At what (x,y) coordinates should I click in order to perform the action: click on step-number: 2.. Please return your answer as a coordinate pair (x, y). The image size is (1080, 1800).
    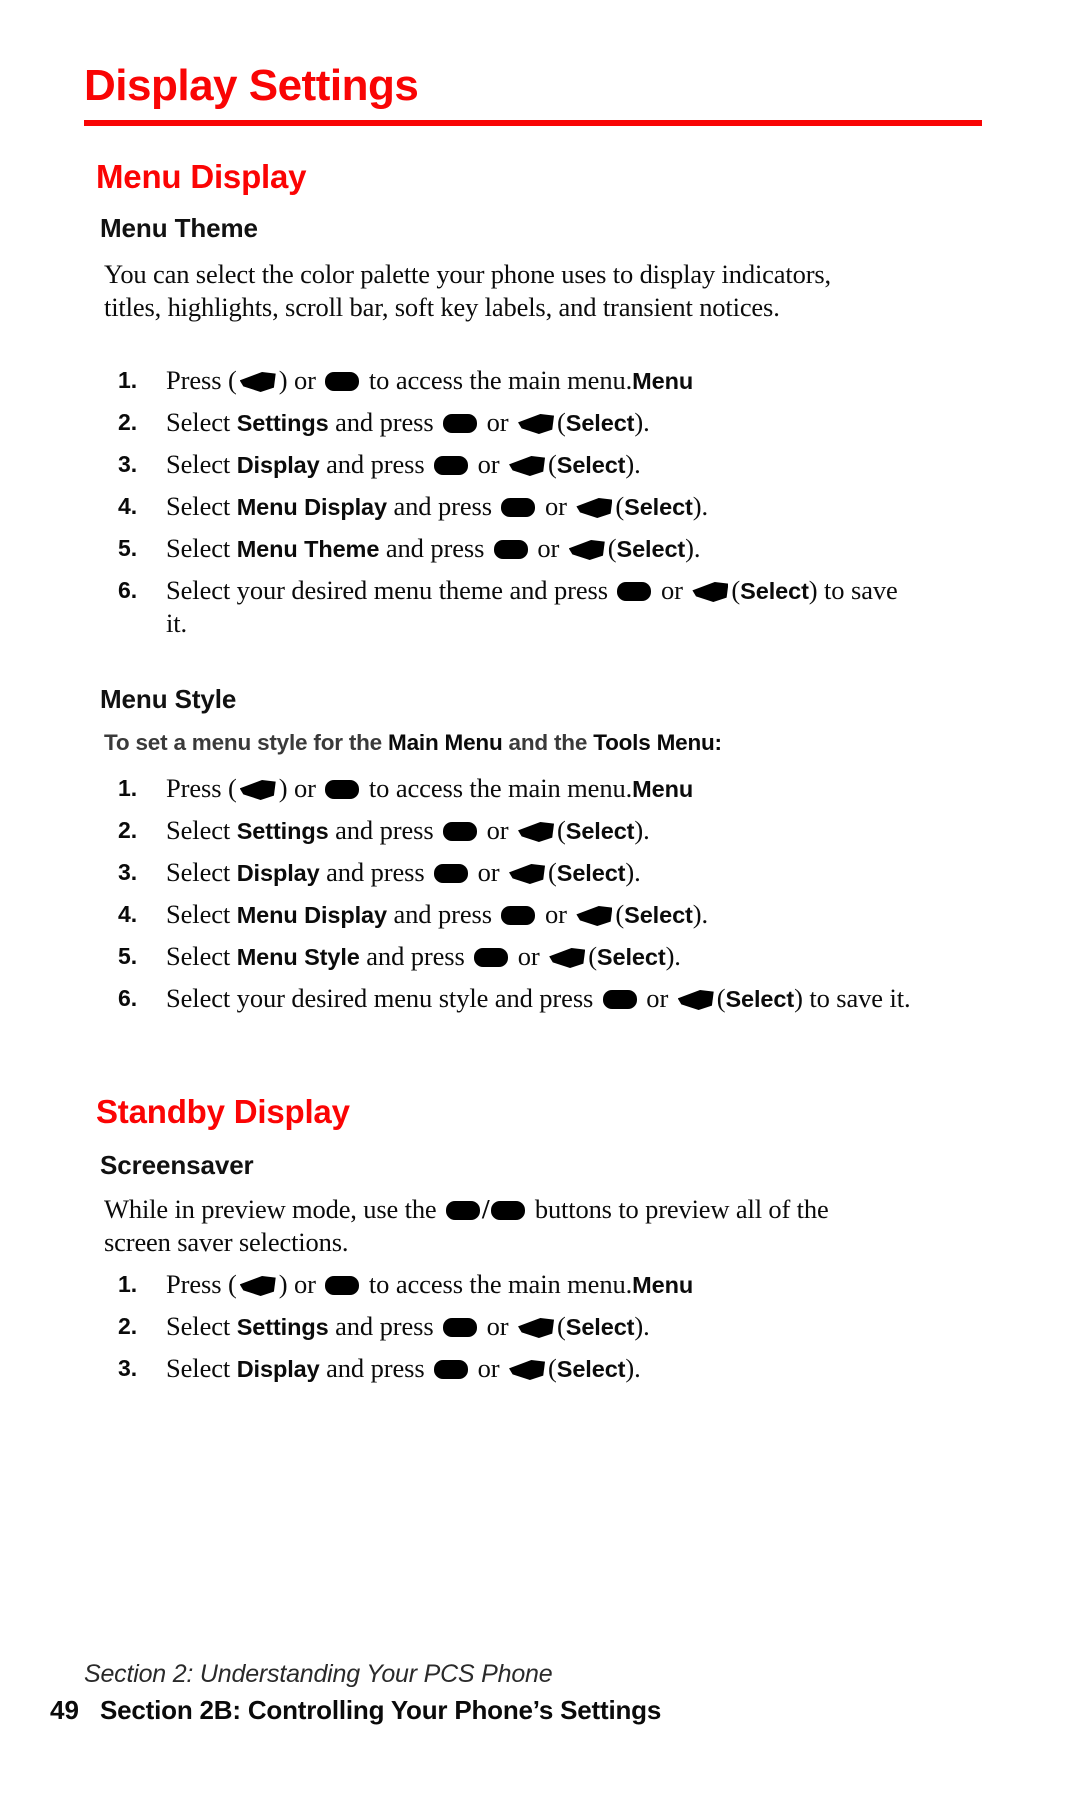
    Looking at the image, I should click on (127, 422).